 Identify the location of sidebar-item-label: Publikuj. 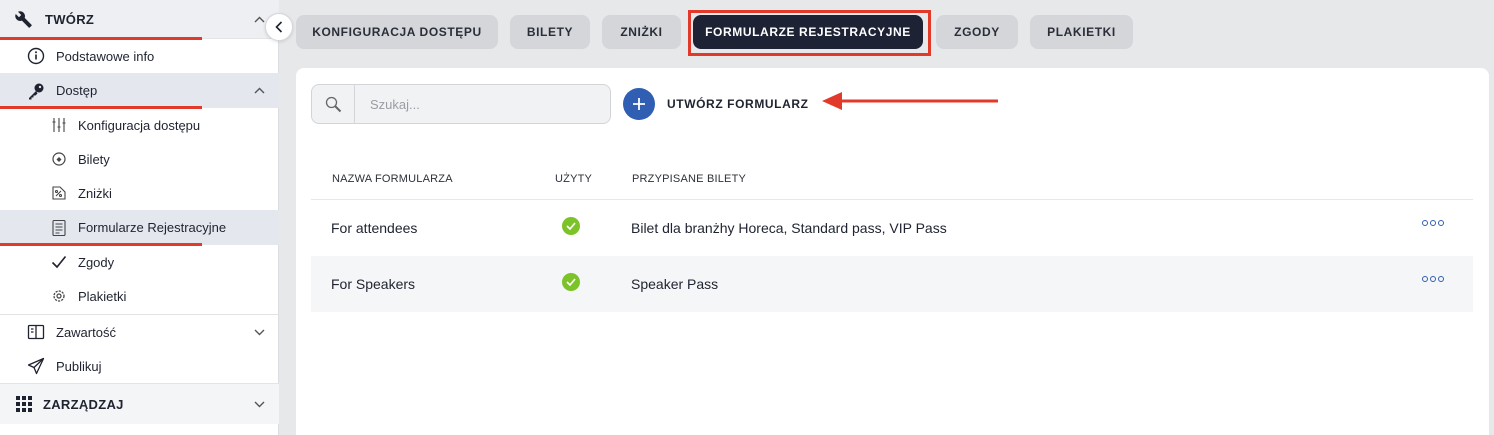
(79, 366).